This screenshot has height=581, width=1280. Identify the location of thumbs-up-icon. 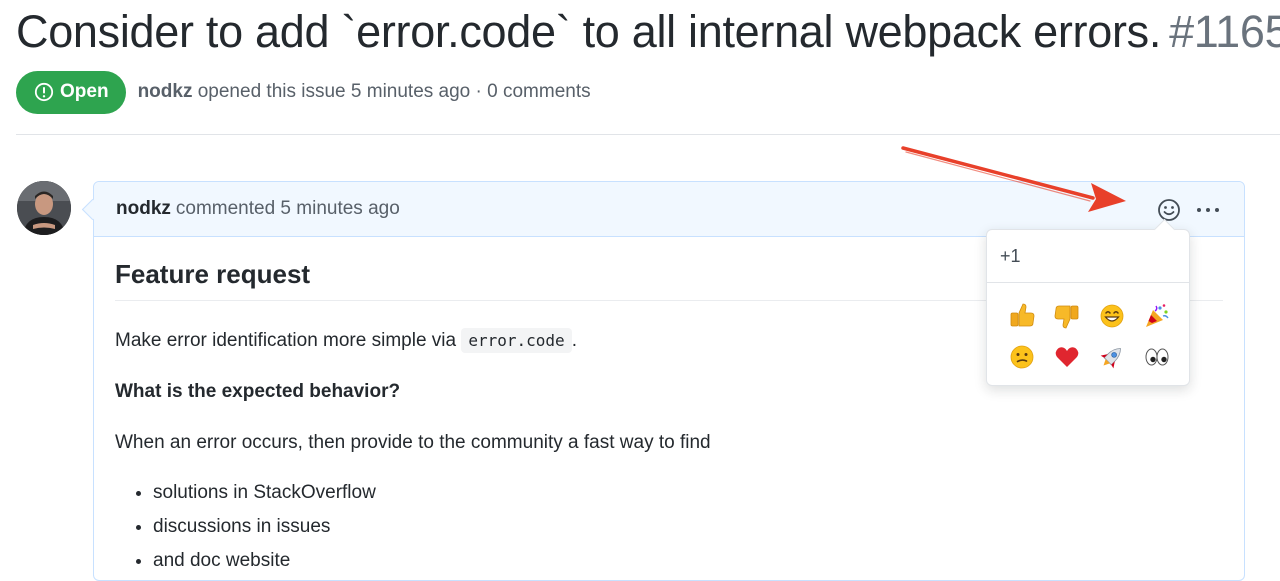
(1022, 314).